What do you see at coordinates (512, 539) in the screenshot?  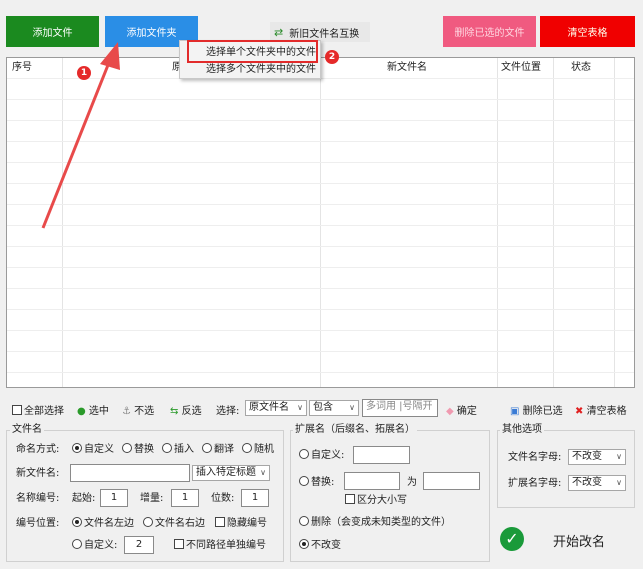 I see `check-icon: ✓` at bounding box center [512, 539].